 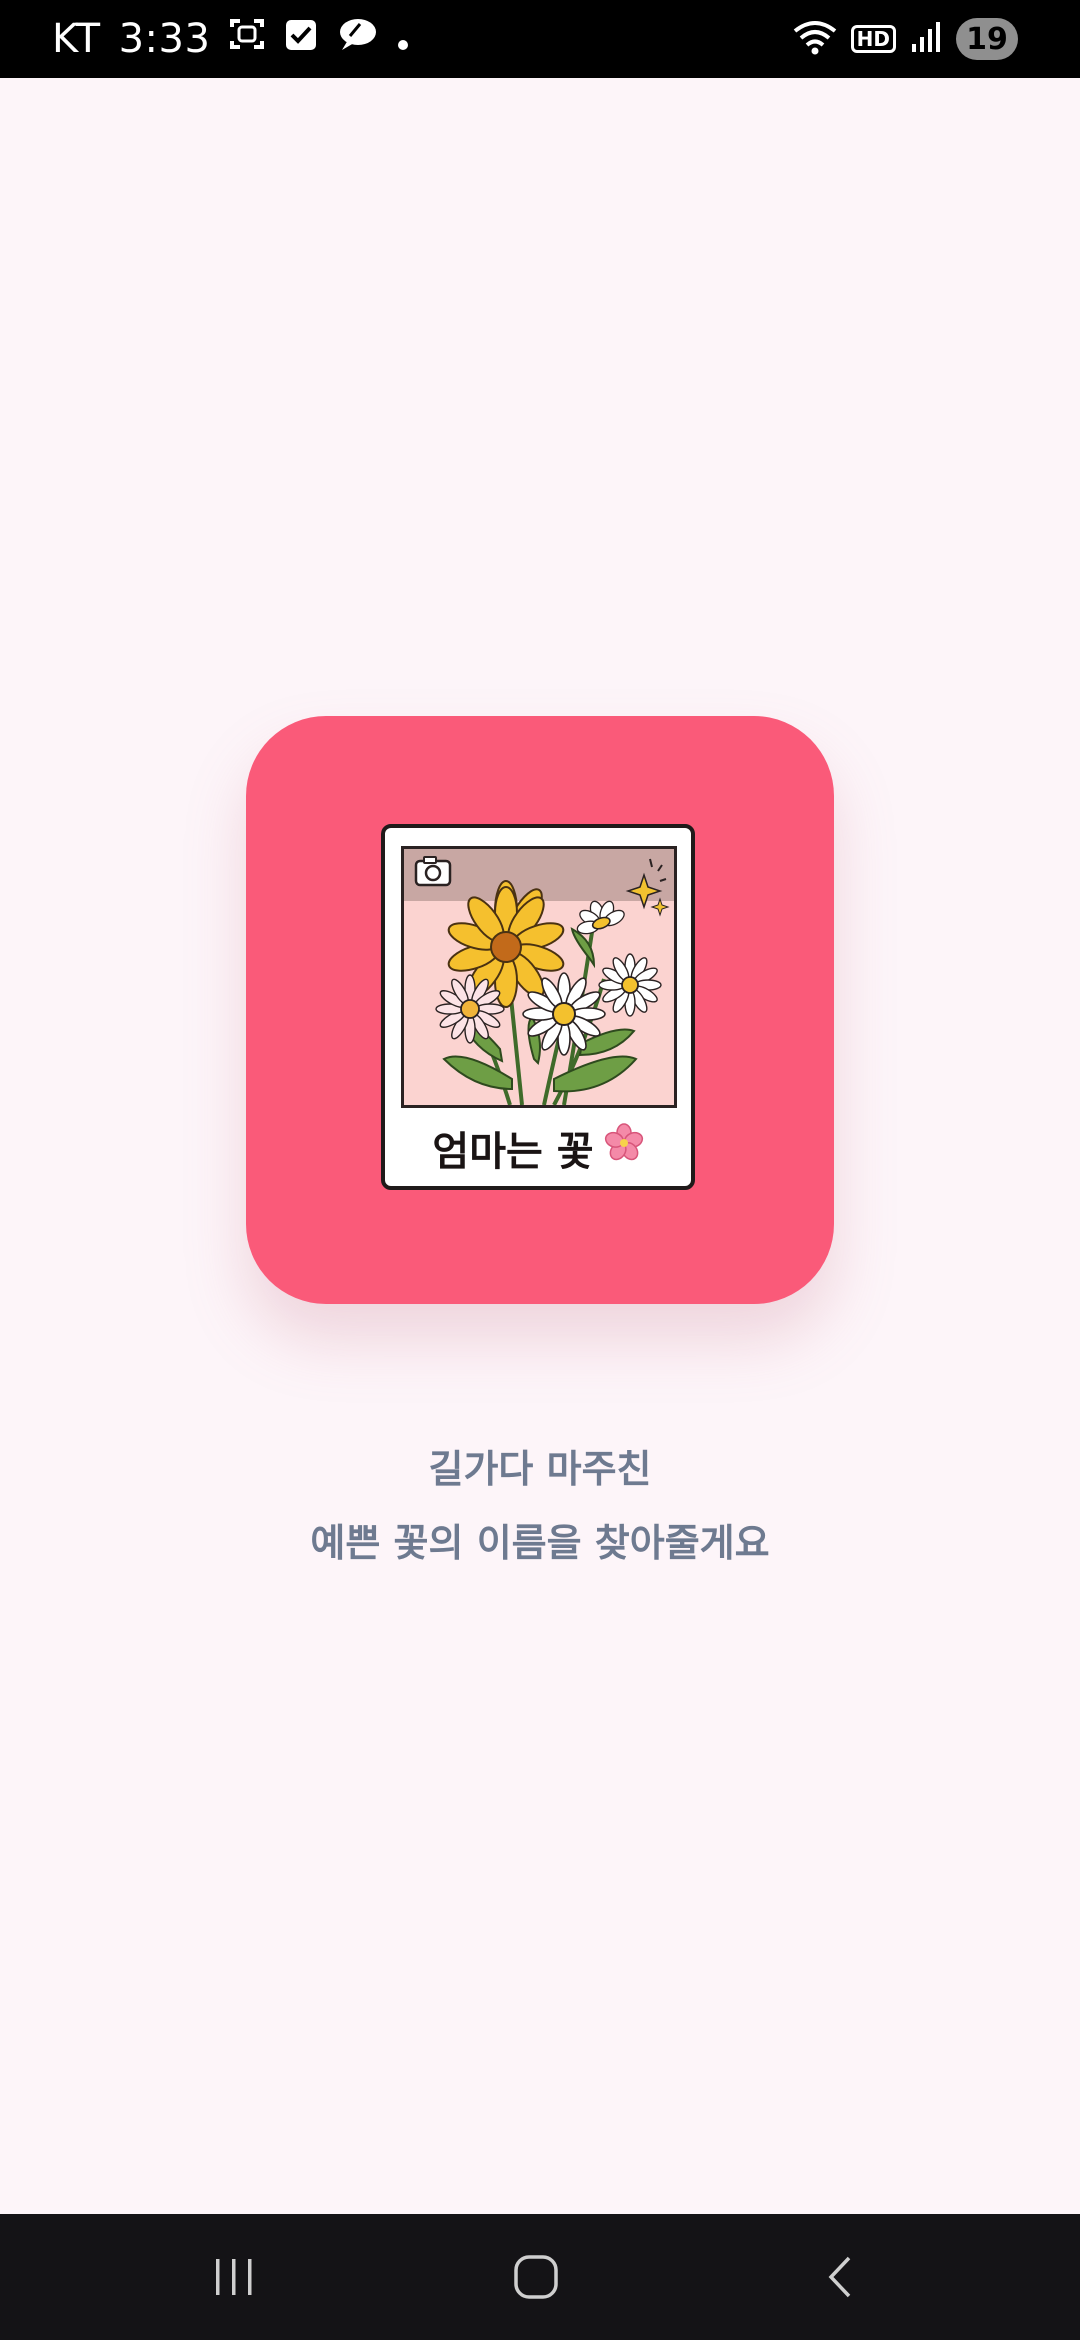 I want to click on recent-apps-icon, so click(x=234, y=2277).